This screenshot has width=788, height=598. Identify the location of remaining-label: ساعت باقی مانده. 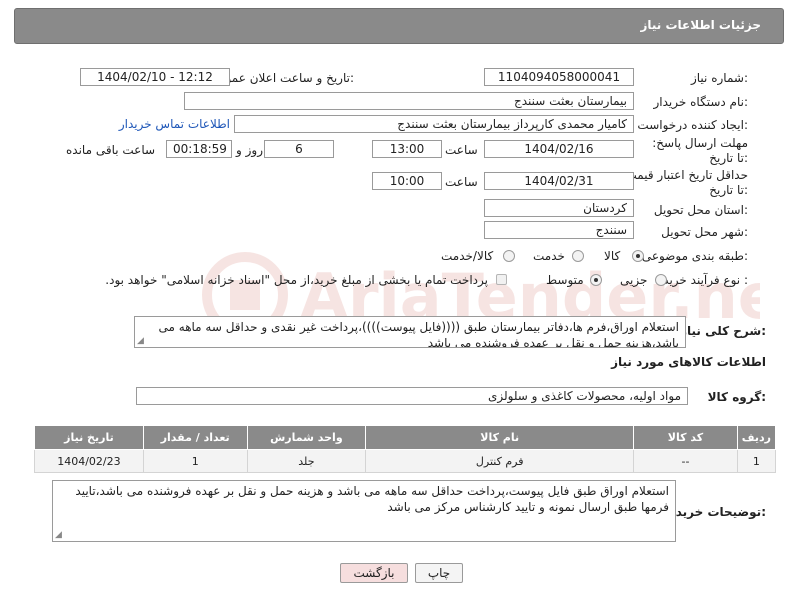
(111, 150).